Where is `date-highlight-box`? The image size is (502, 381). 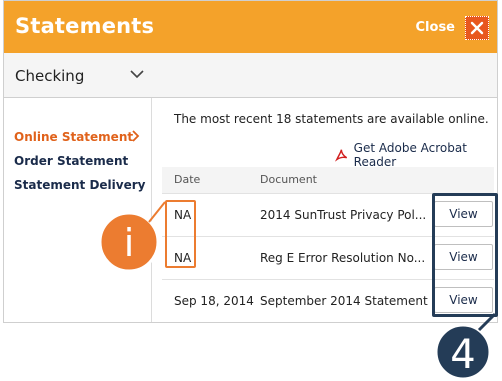
date-highlight-box is located at coordinates (180, 234).